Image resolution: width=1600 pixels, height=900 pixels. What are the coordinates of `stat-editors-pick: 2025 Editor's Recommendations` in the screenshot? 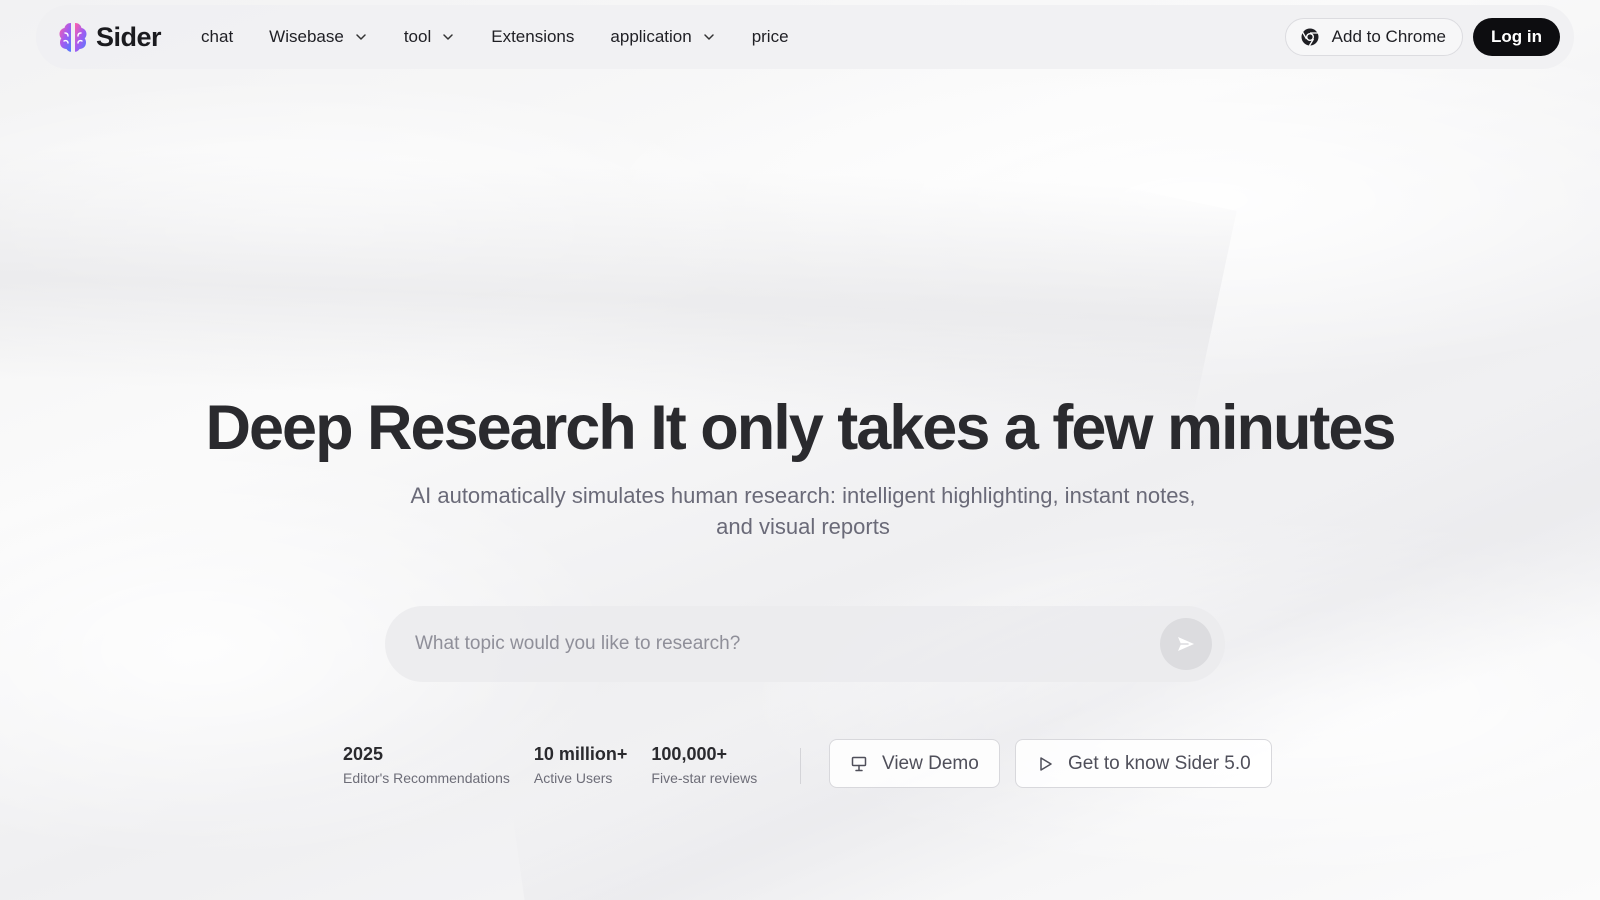 It's located at (426, 764).